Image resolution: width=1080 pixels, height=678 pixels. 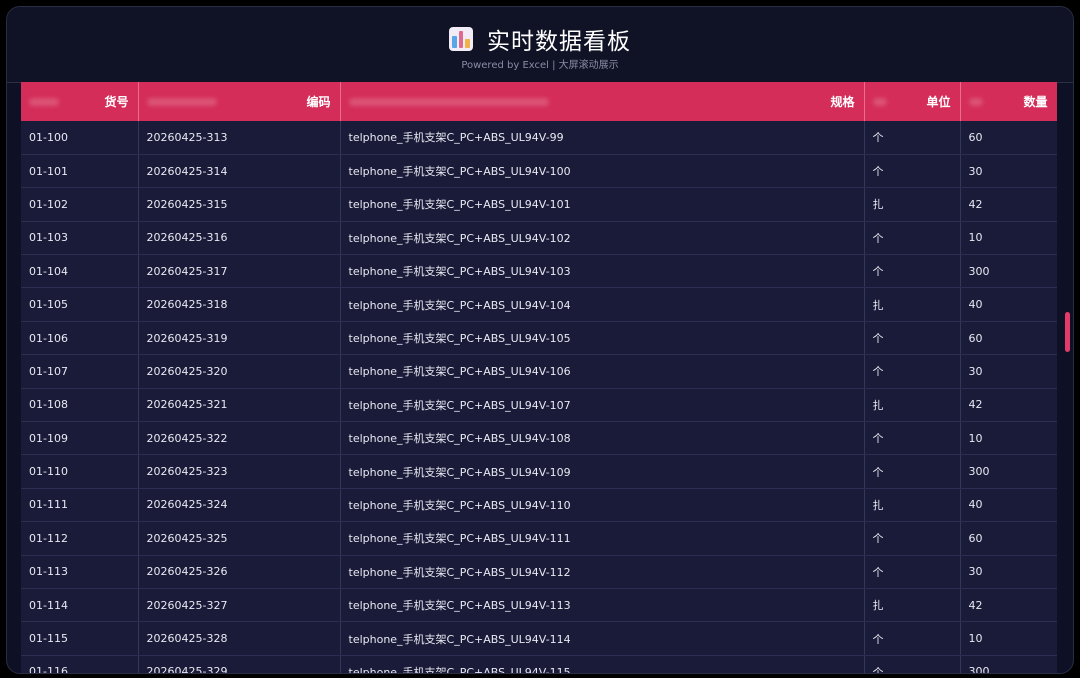 What do you see at coordinates (602, 338) in the screenshot?
I see `cell-spec: telphone_手机支架C_PC+ABS_UL94V-105` at bounding box center [602, 338].